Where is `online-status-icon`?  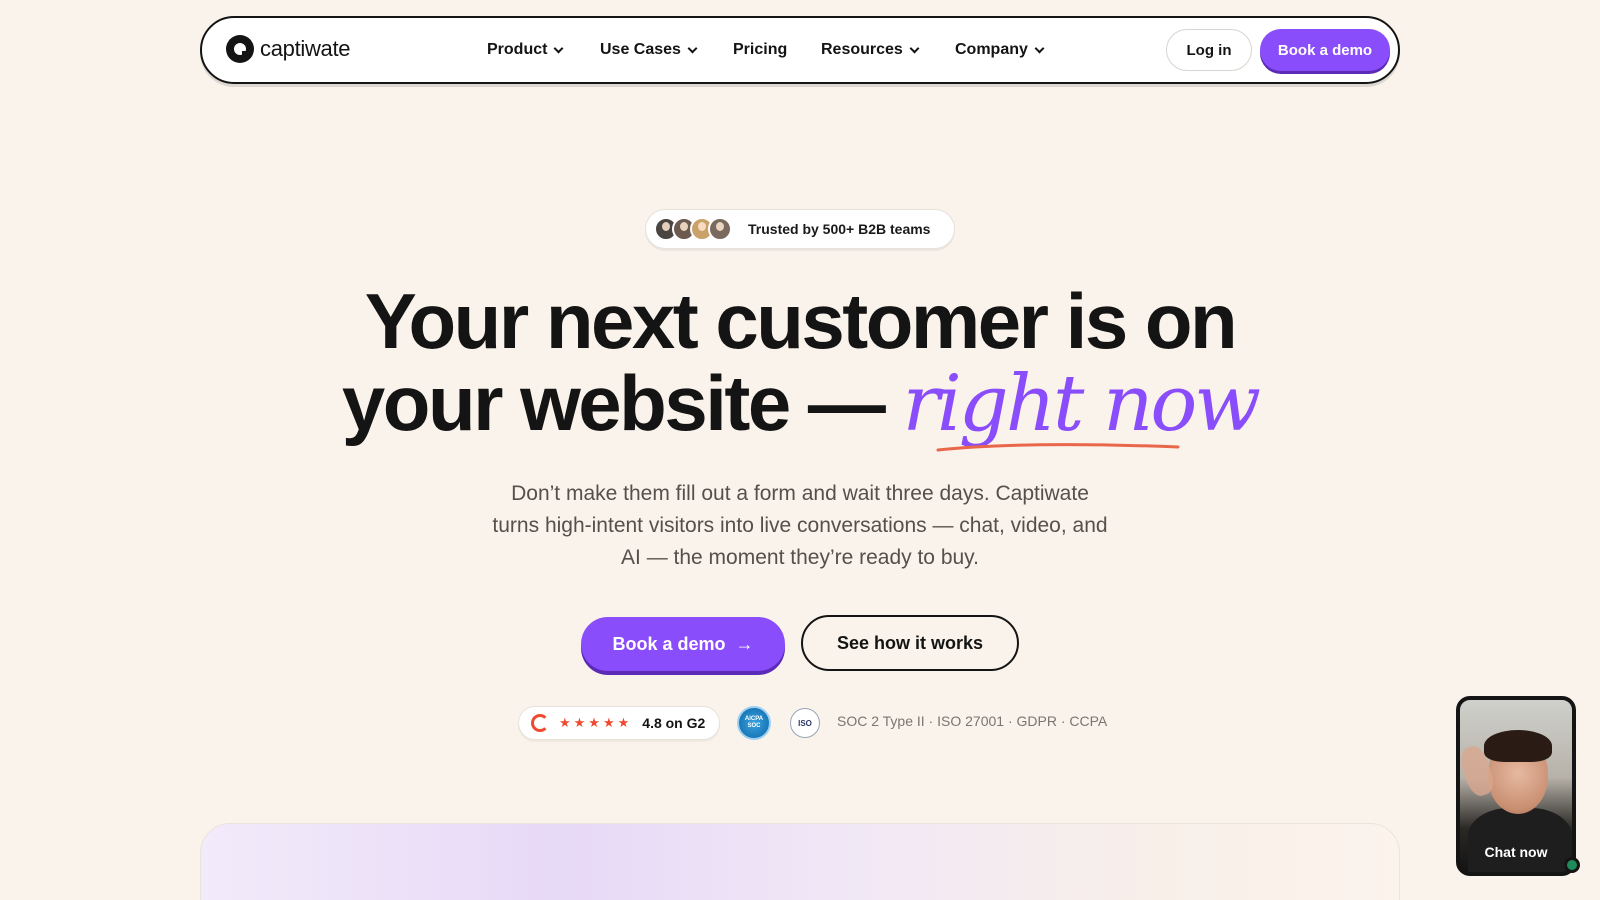
online-status-icon is located at coordinates (1572, 865).